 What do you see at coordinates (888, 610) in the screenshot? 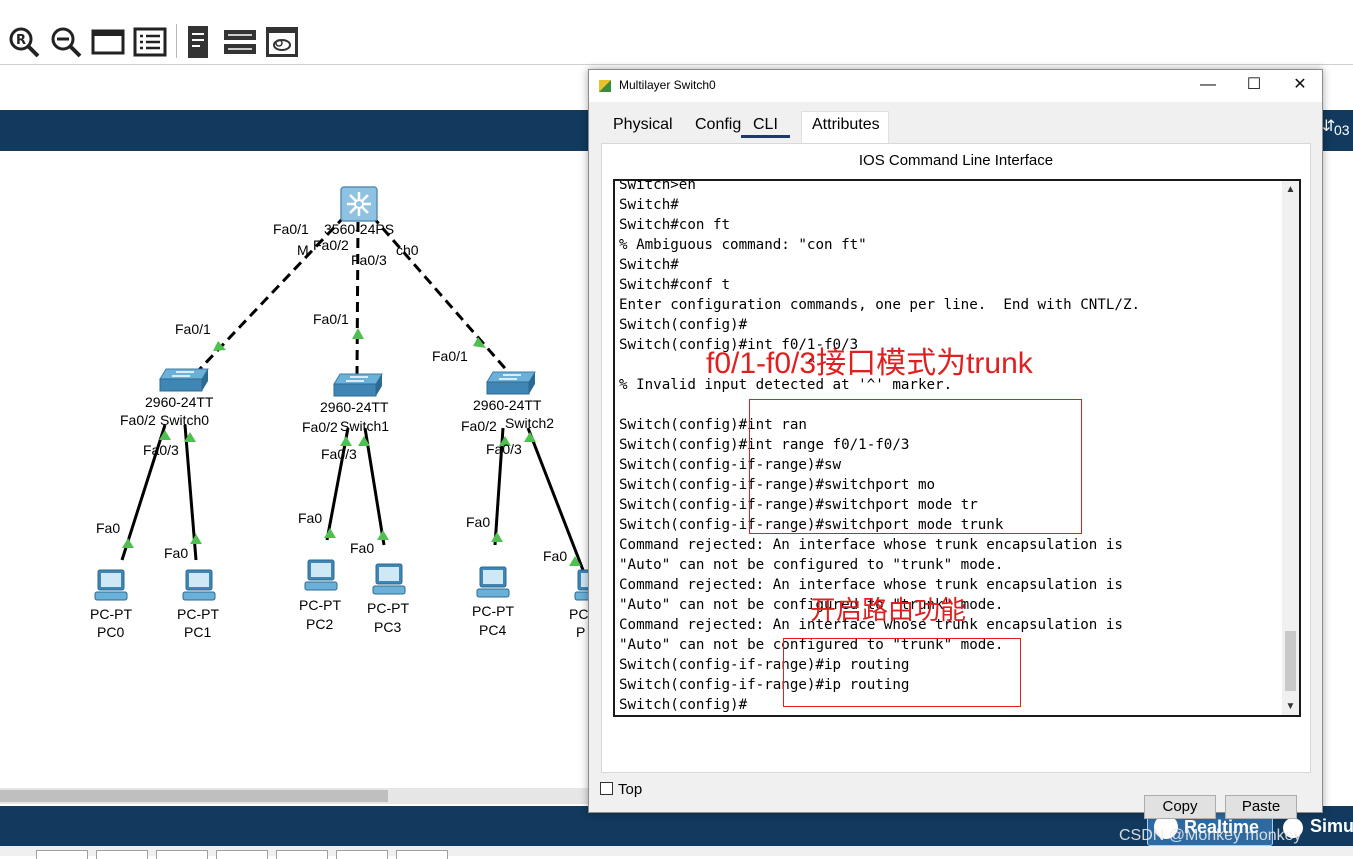
I see `routing-annotation: 开启路由功能` at bounding box center [888, 610].